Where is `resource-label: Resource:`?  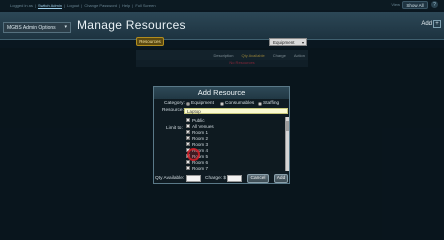
resource-label: Resource: is located at coordinates (173, 110).